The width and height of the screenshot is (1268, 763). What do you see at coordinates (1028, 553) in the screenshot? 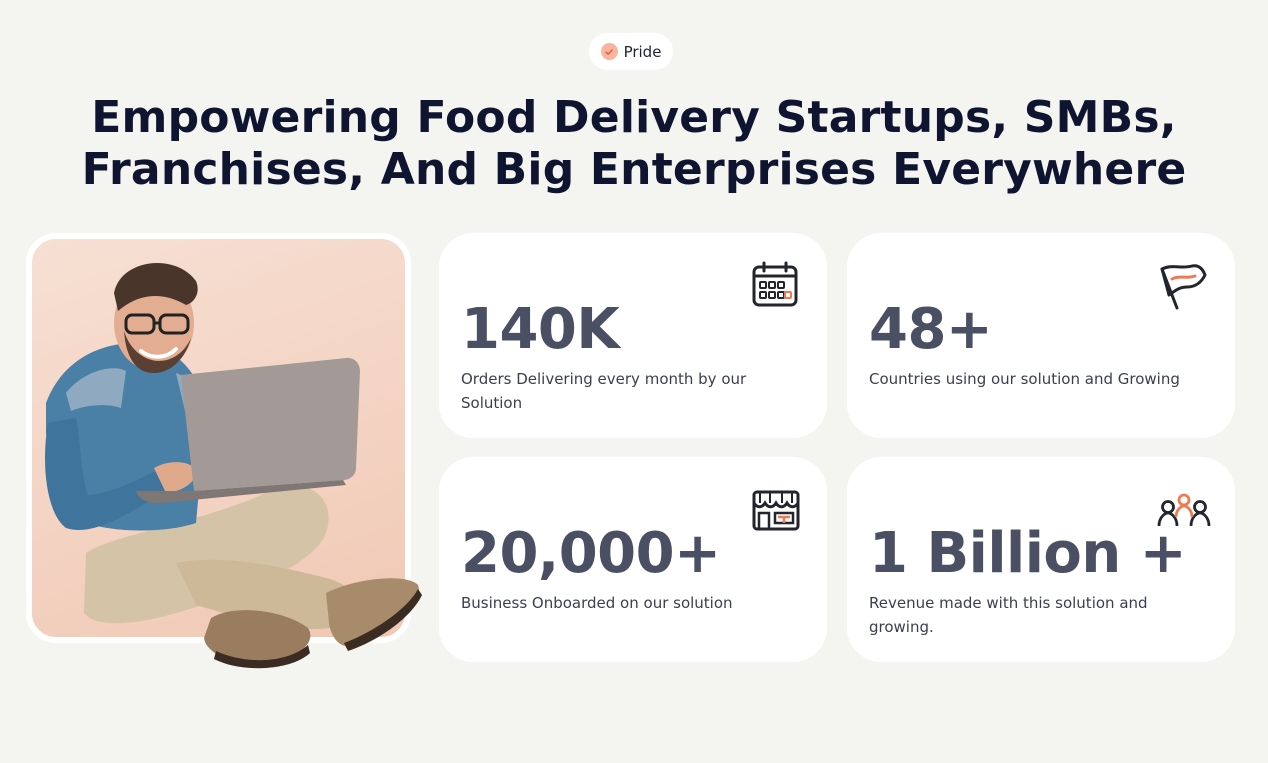
I see `stat-value: 1 Billion +` at bounding box center [1028, 553].